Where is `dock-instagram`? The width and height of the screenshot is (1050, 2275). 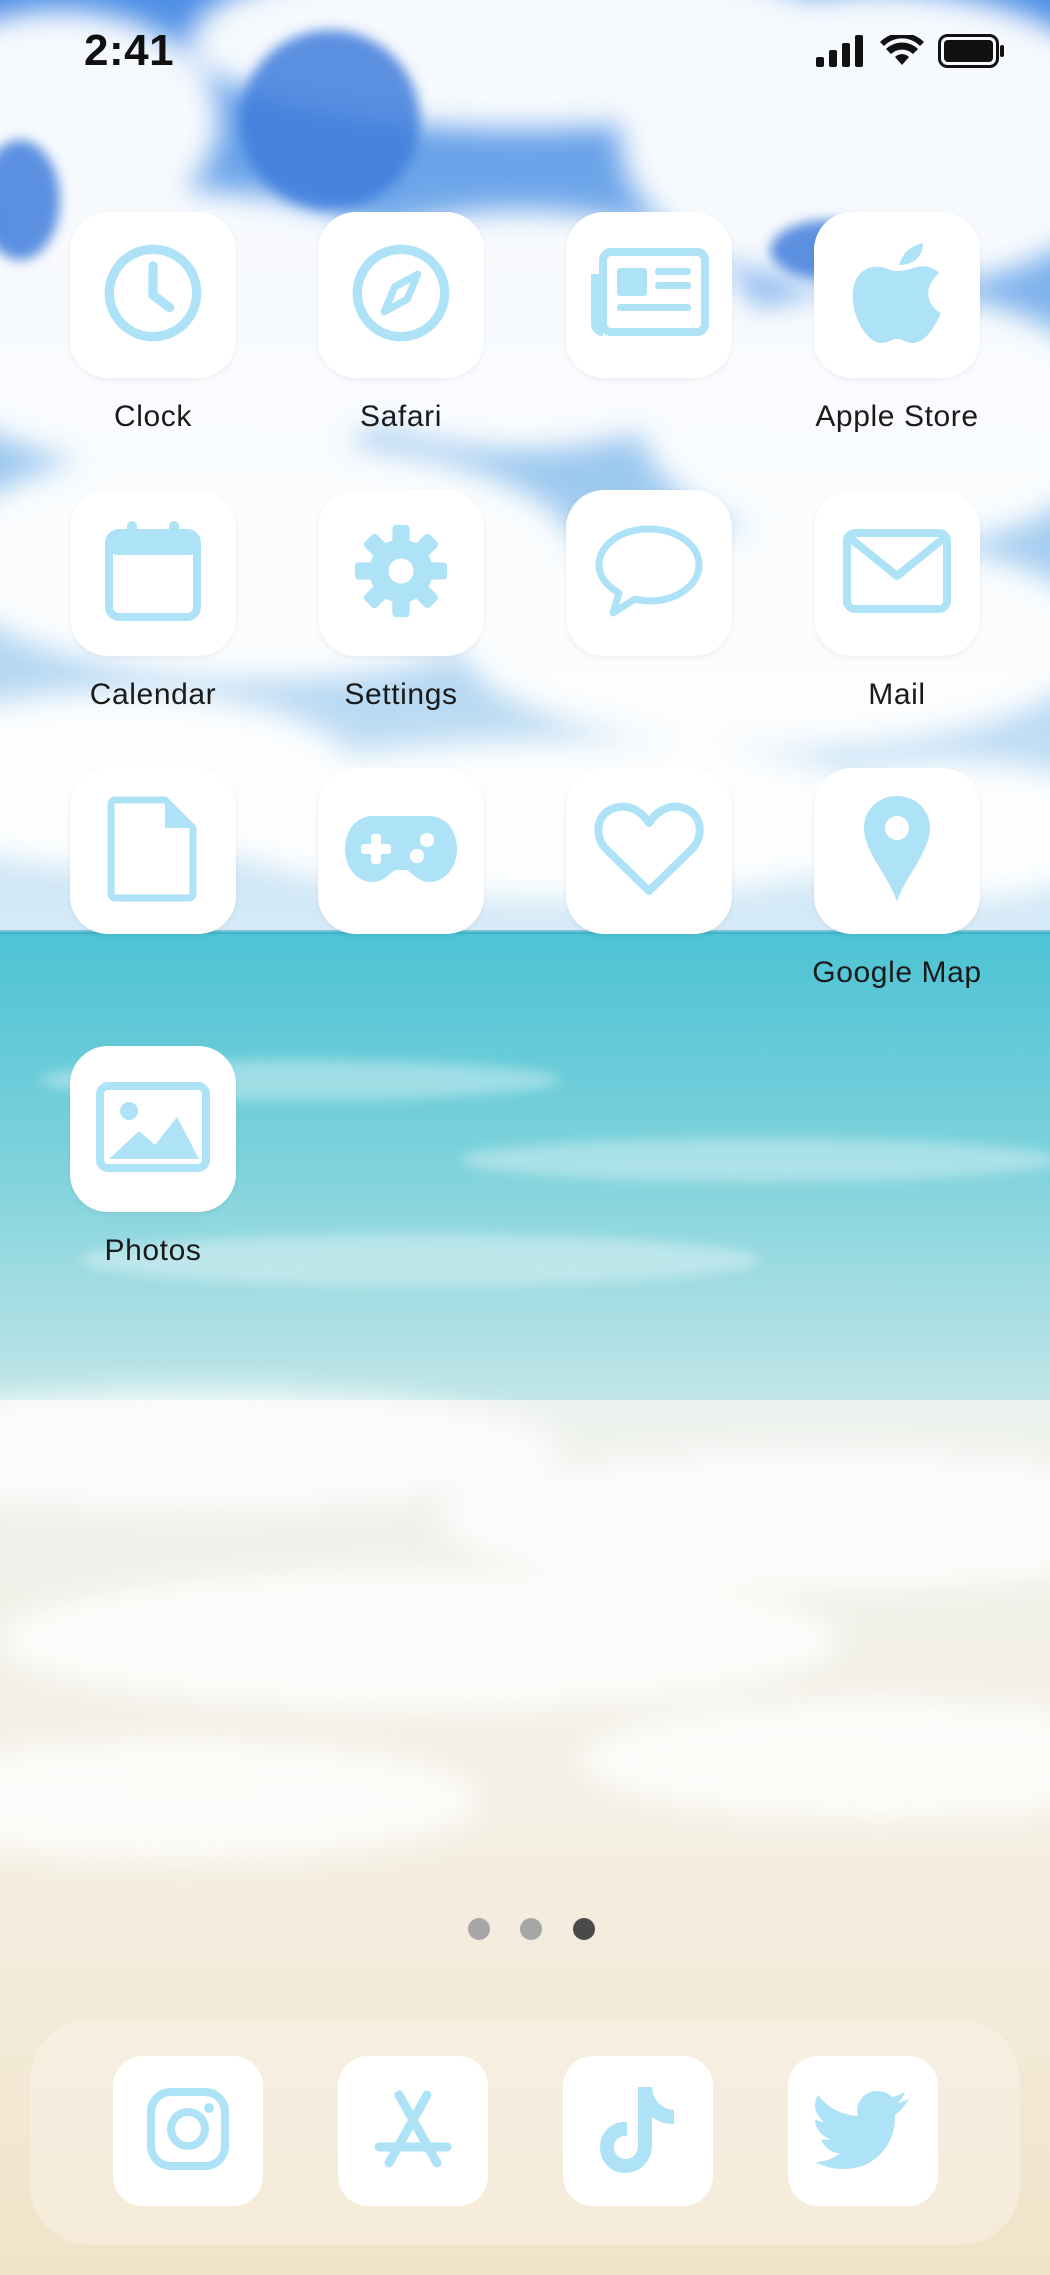
dock-instagram is located at coordinates (188, 2131).